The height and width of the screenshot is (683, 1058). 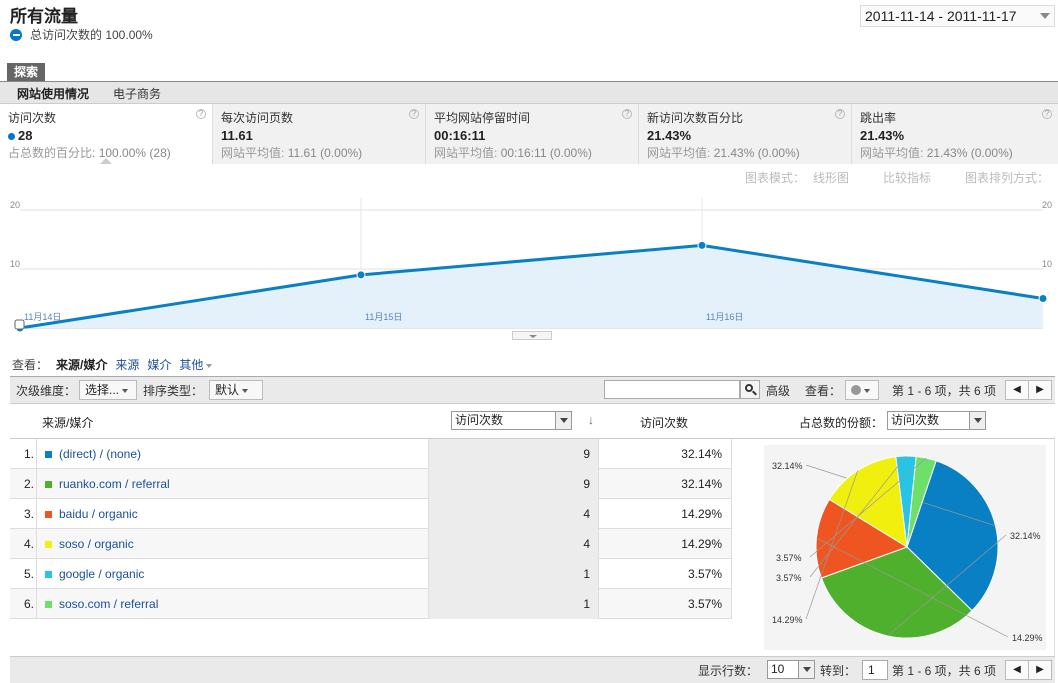 I want to click on advanced-filter-link: 高级, so click(x=778, y=390).